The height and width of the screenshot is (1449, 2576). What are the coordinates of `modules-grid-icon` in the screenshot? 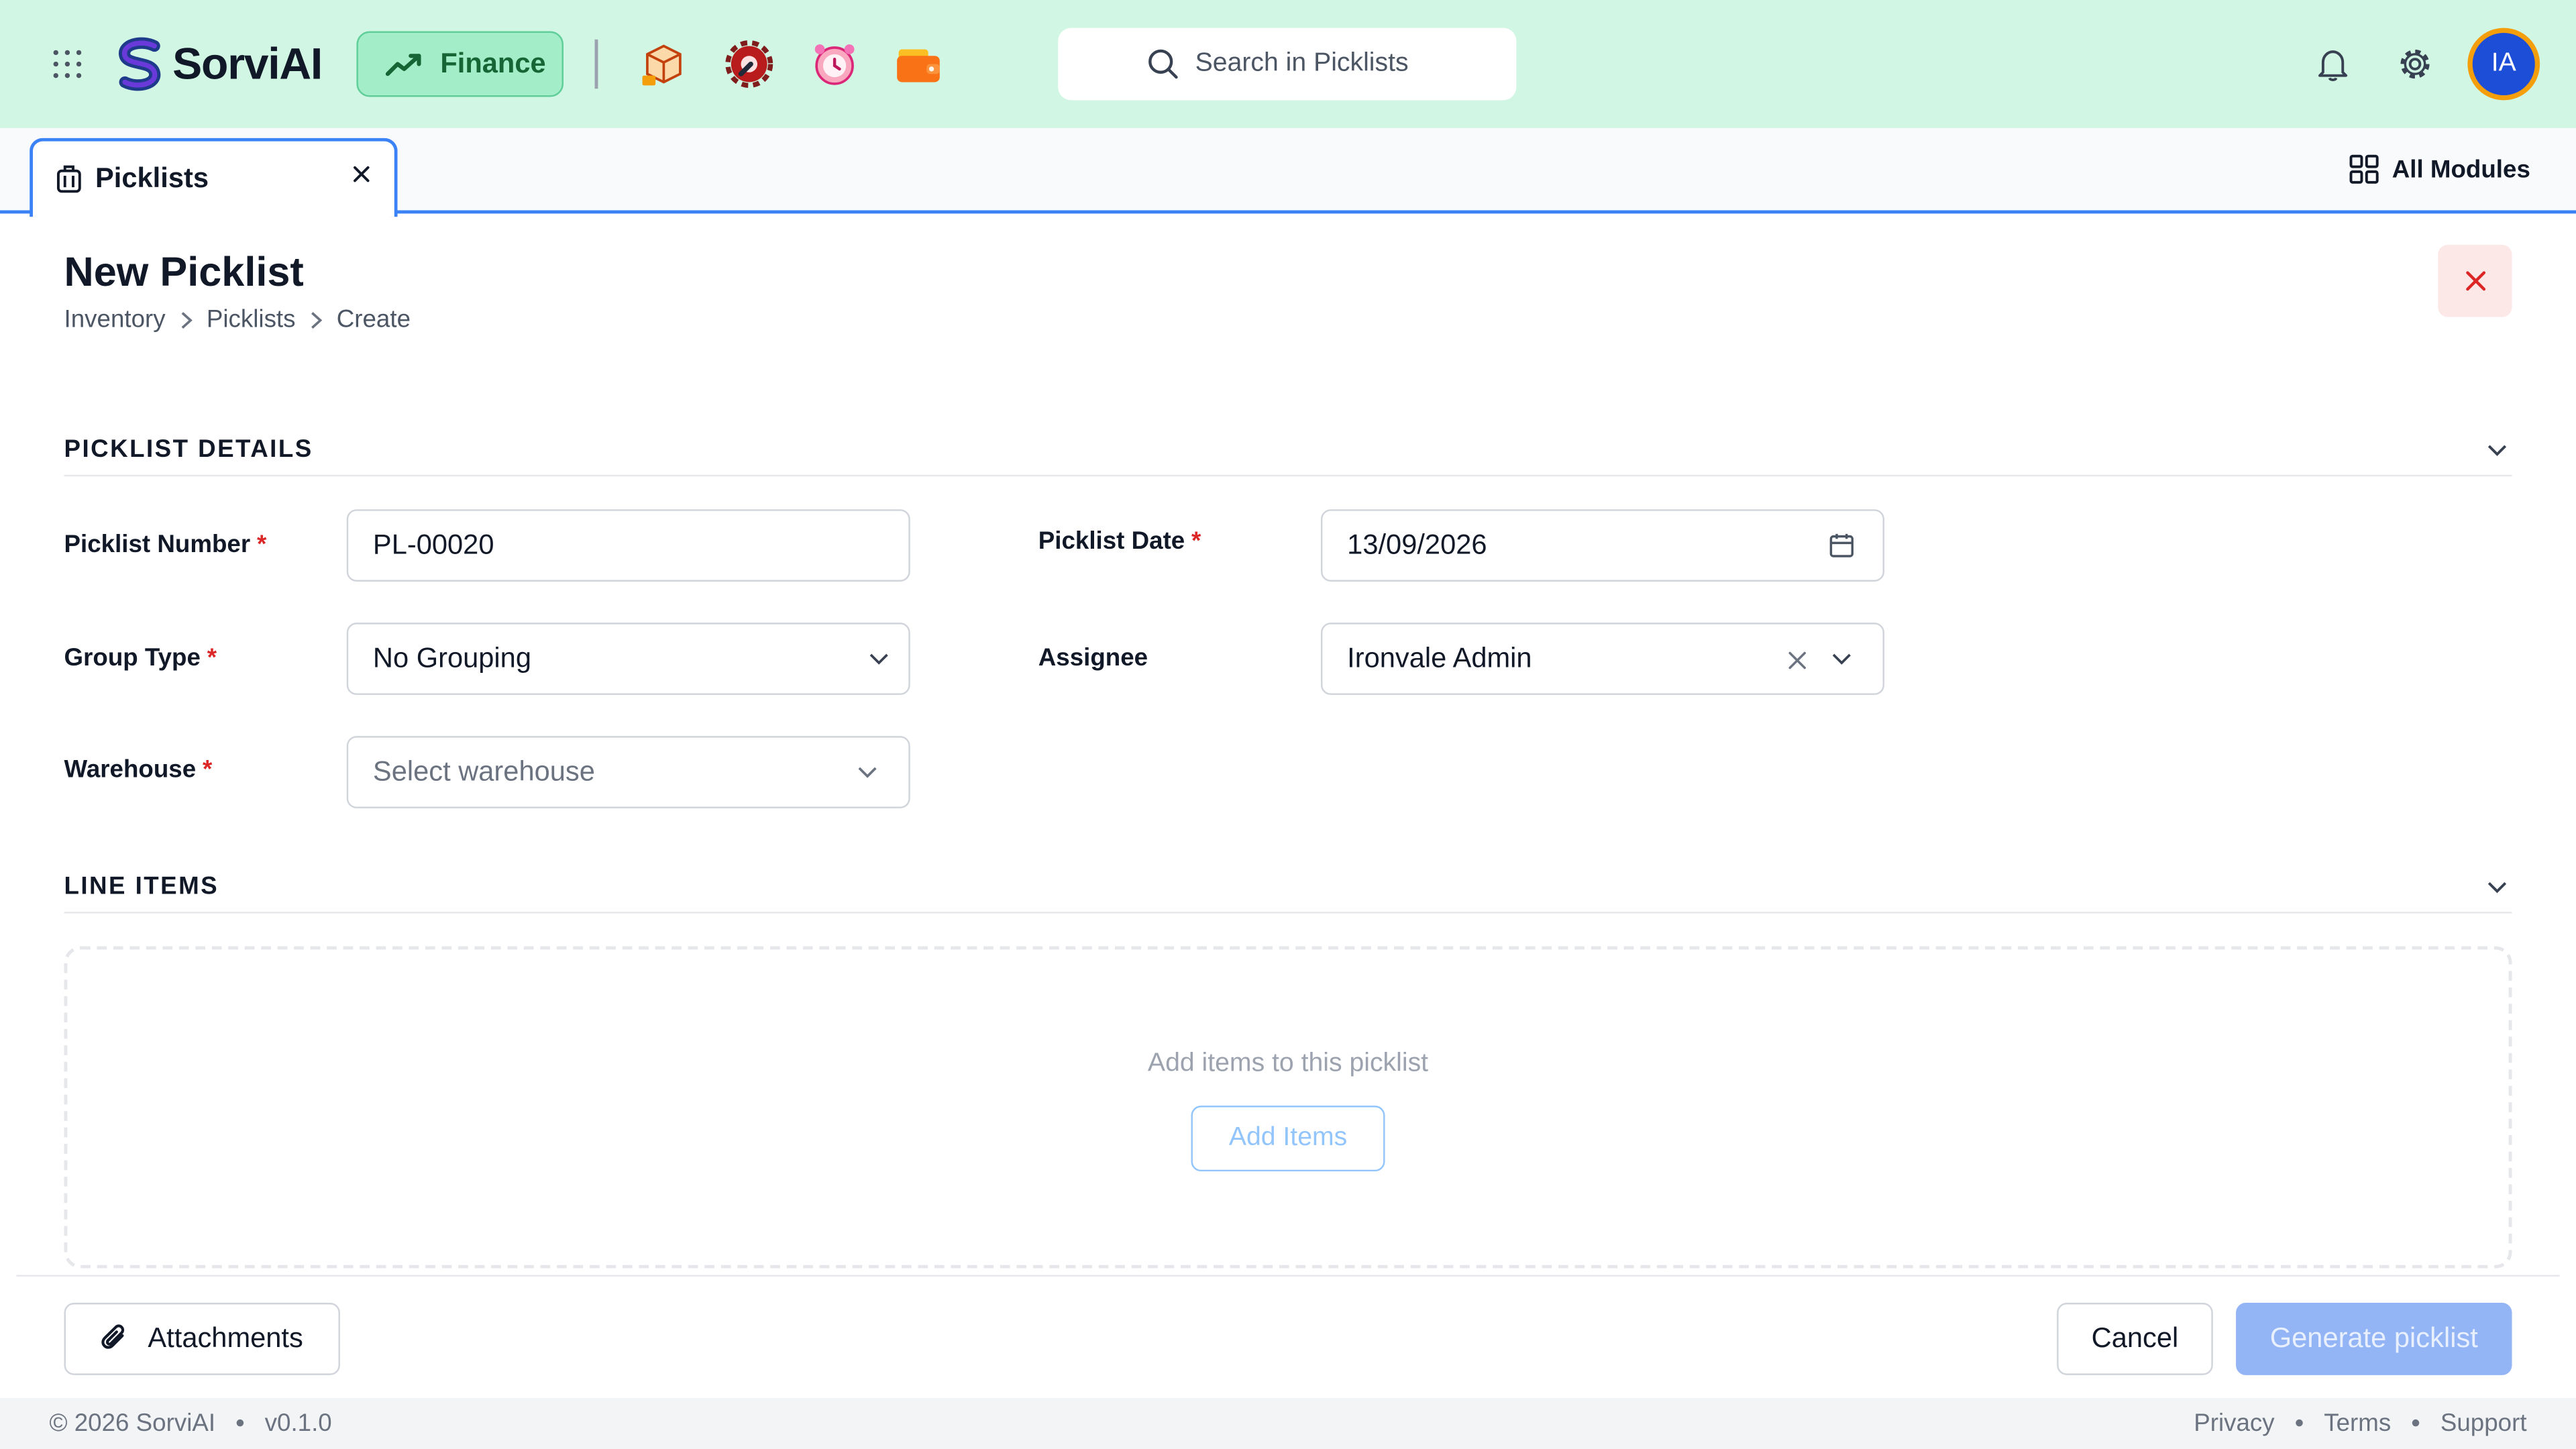 It's located at (2364, 169).